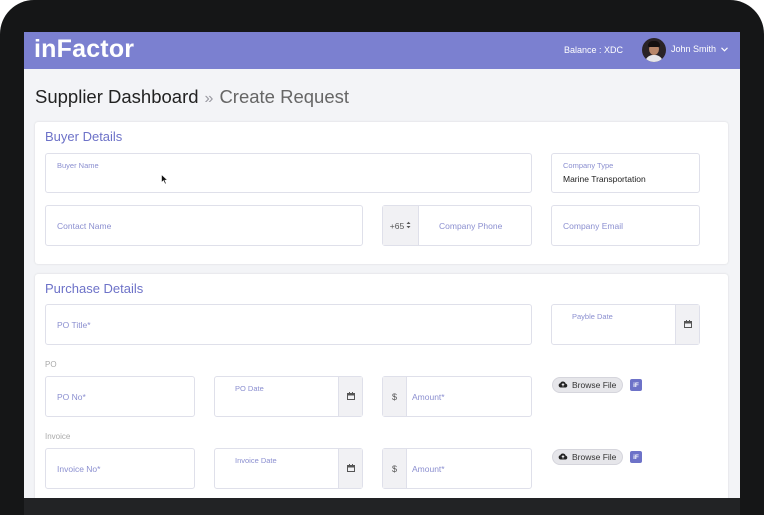 The image size is (764, 515). Describe the element at coordinates (256, 460) in the screenshot. I see `invoice-date-label: Invoice Date` at that location.